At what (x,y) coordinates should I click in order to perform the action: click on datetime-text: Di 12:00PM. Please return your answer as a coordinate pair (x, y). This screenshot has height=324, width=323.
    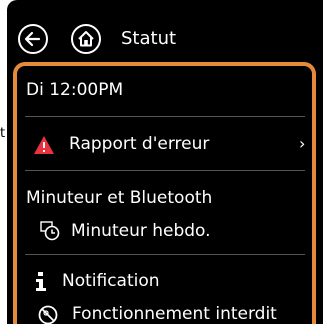
    Looking at the image, I should click on (75, 90).